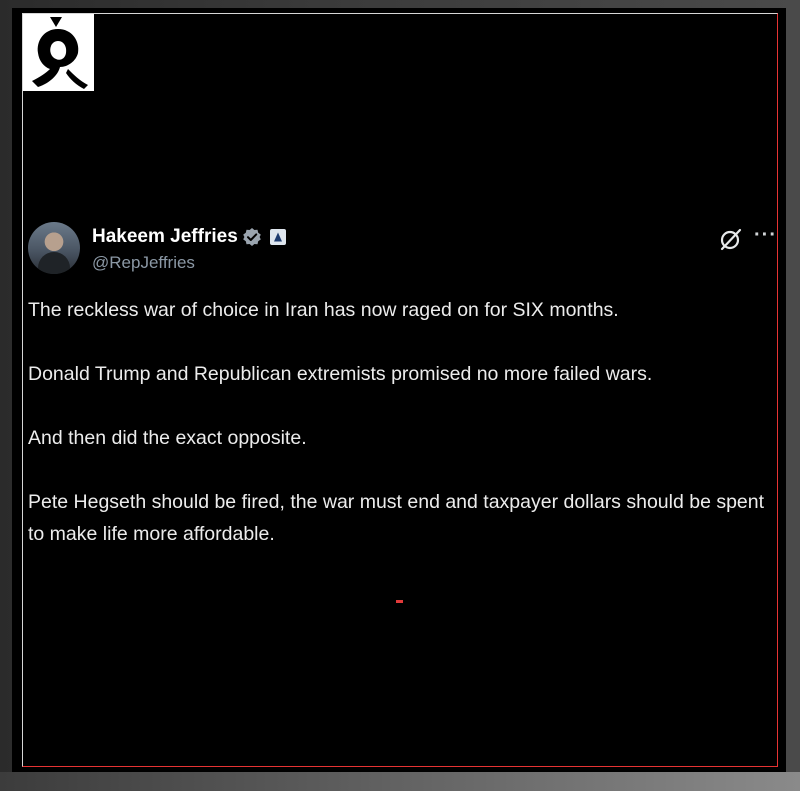 The height and width of the screenshot is (791, 800). What do you see at coordinates (765, 235) in the screenshot?
I see `more-icon: ···` at bounding box center [765, 235].